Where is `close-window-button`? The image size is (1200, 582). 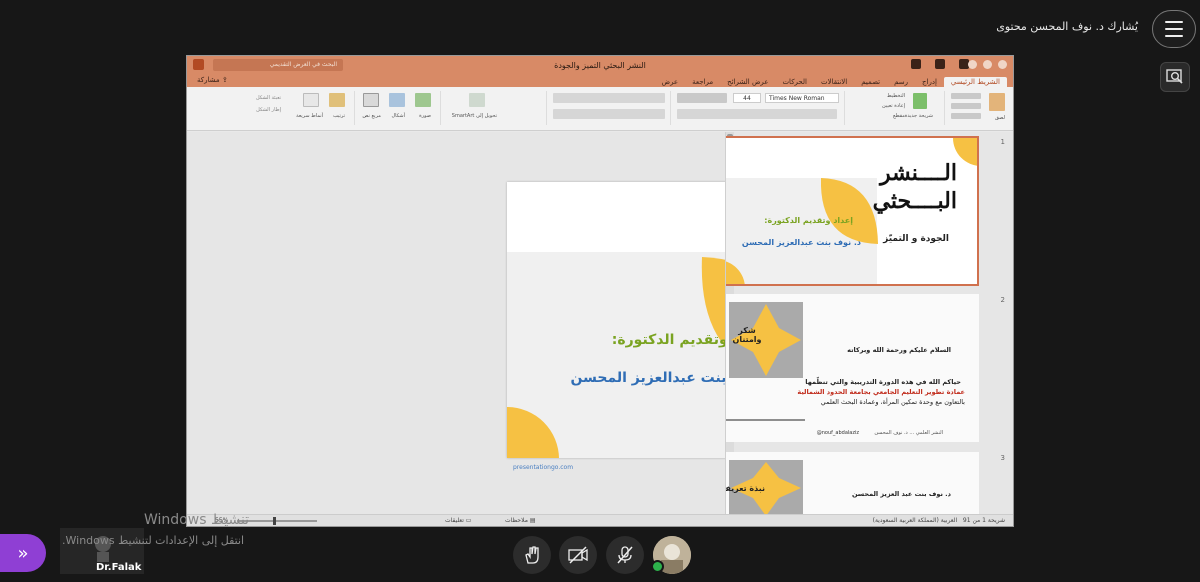 close-window-button is located at coordinates (972, 64).